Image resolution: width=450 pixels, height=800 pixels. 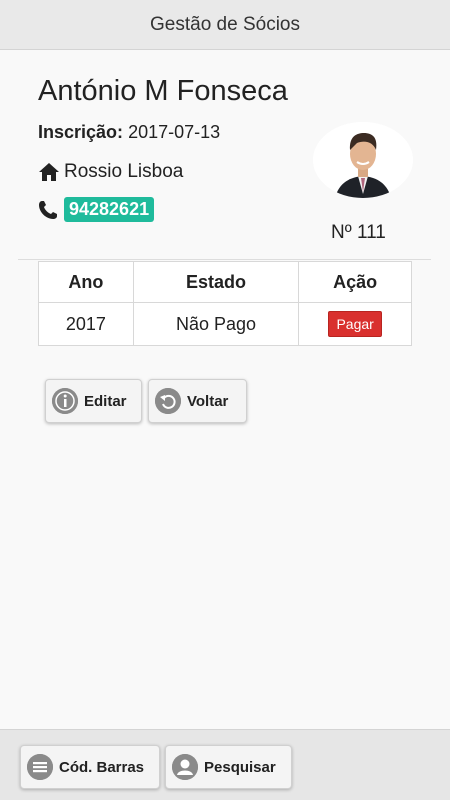 I want to click on menu-icon, so click(x=40, y=767).